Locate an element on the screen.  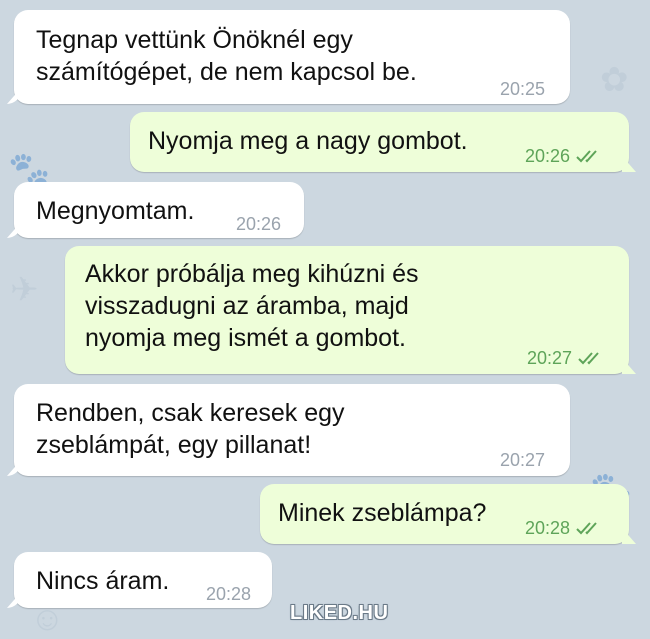
message-meta: 20:25 is located at coordinates (522, 89).